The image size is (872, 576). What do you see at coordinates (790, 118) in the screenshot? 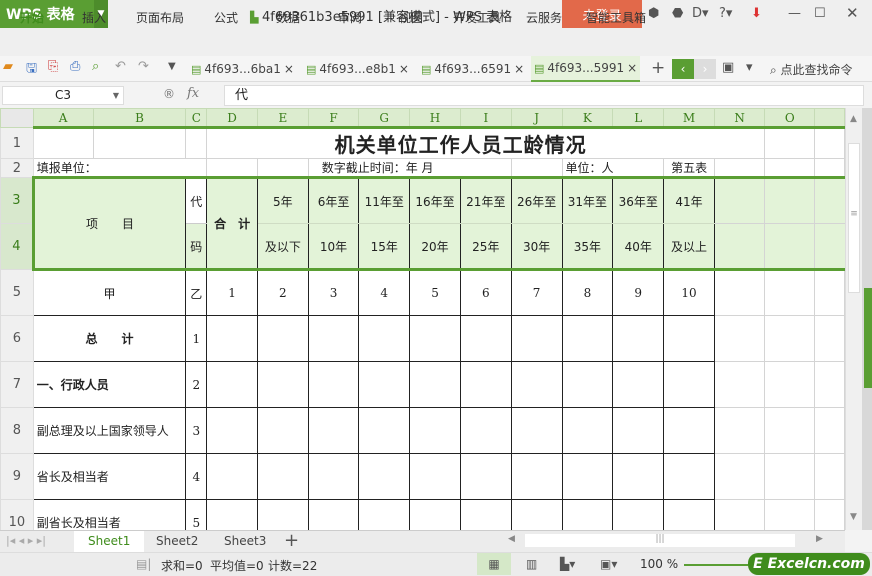
I see `column-header: O` at bounding box center [790, 118].